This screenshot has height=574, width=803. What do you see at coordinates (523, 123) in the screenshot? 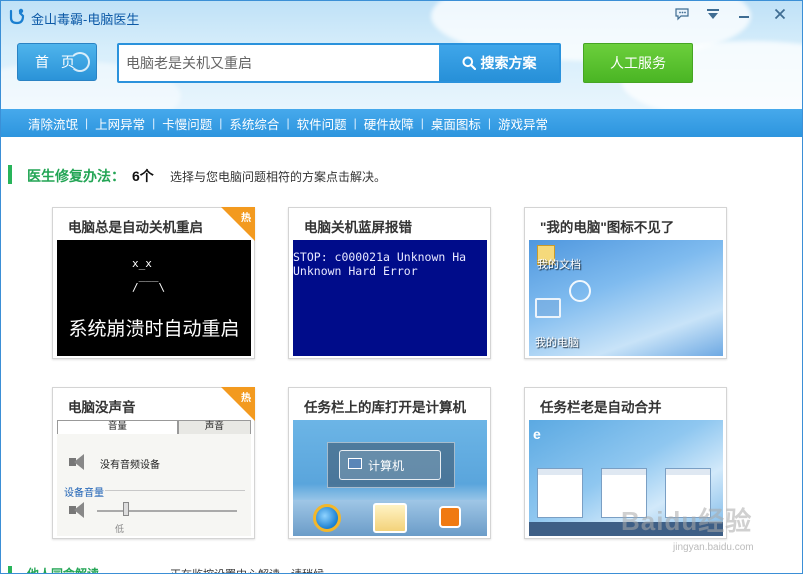
I see `category-games: 游戏异常` at bounding box center [523, 123].